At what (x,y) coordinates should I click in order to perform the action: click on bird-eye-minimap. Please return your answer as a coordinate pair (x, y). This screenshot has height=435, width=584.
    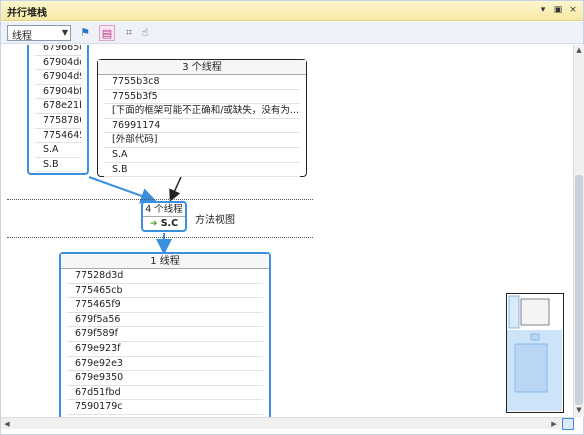
    Looking at the image, I should click on (535, 353).